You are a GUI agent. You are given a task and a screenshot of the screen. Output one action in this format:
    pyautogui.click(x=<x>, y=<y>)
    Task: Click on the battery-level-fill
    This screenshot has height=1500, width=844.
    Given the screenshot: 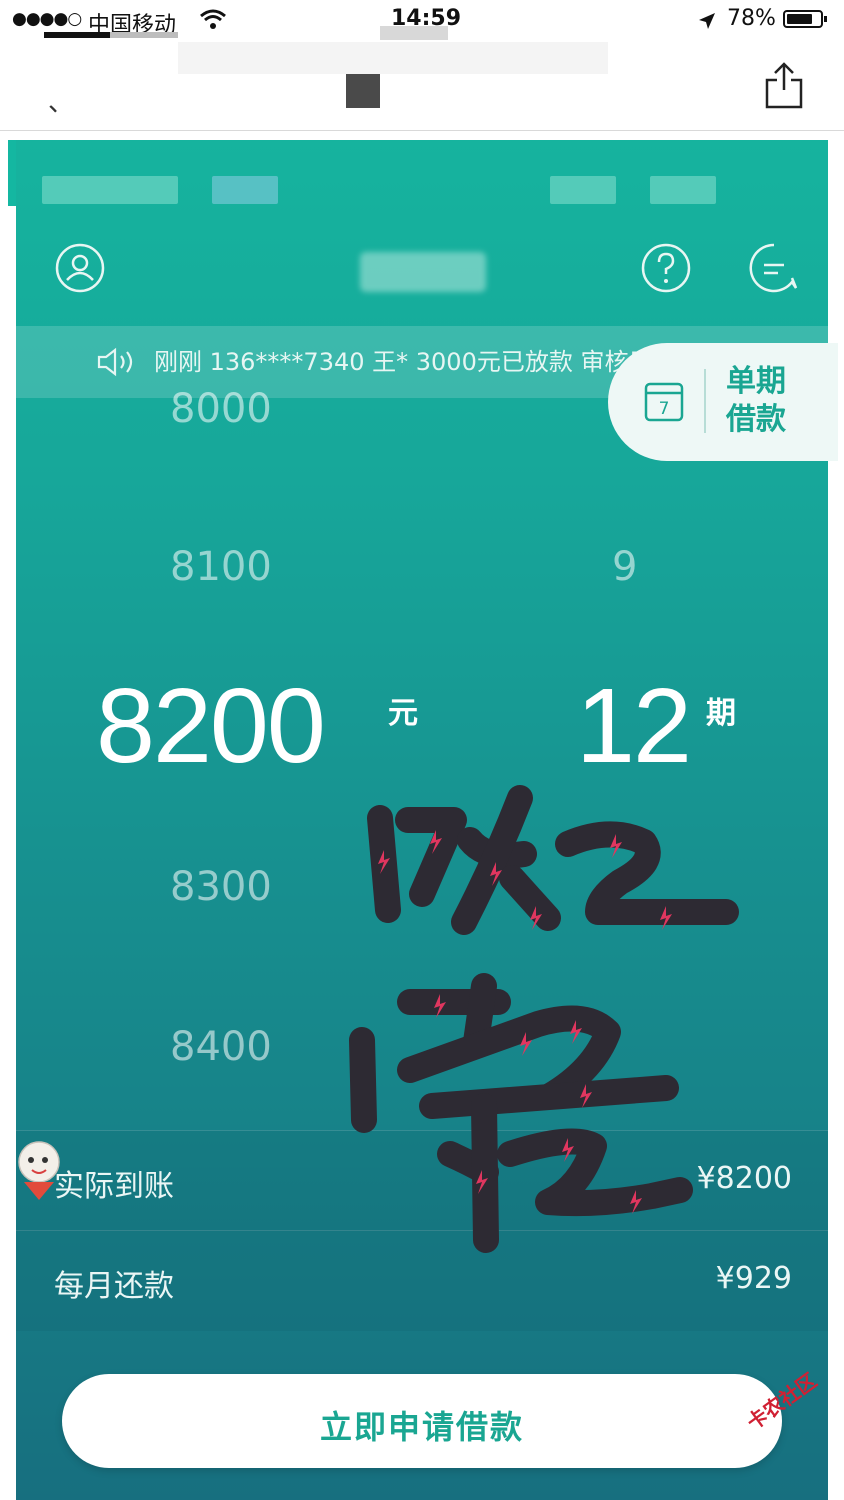 What is the action you would take?
    pyautogui.click(x=799, y=19)
    